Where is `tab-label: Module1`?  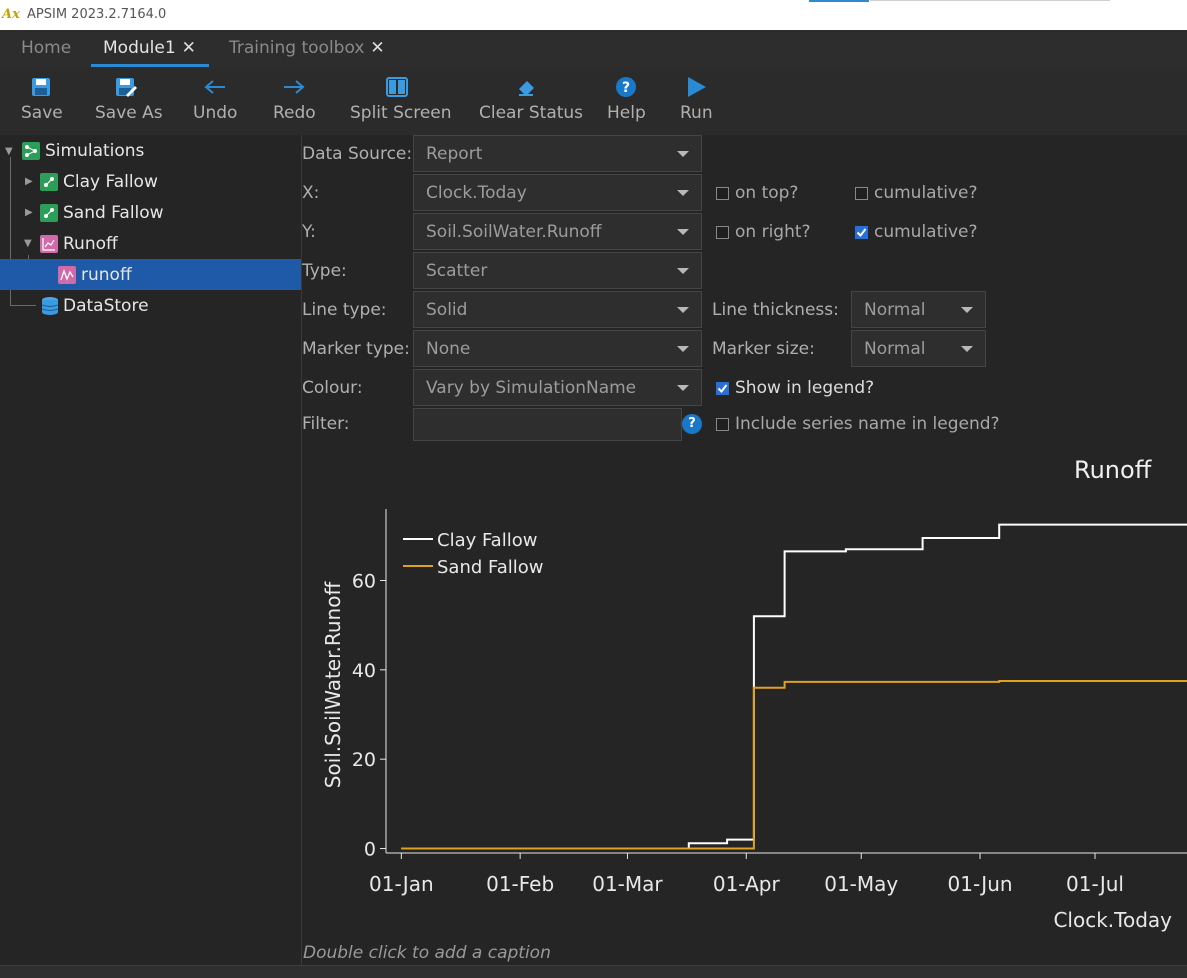 tab-label: Module1 is located at coordinates (139, 48).